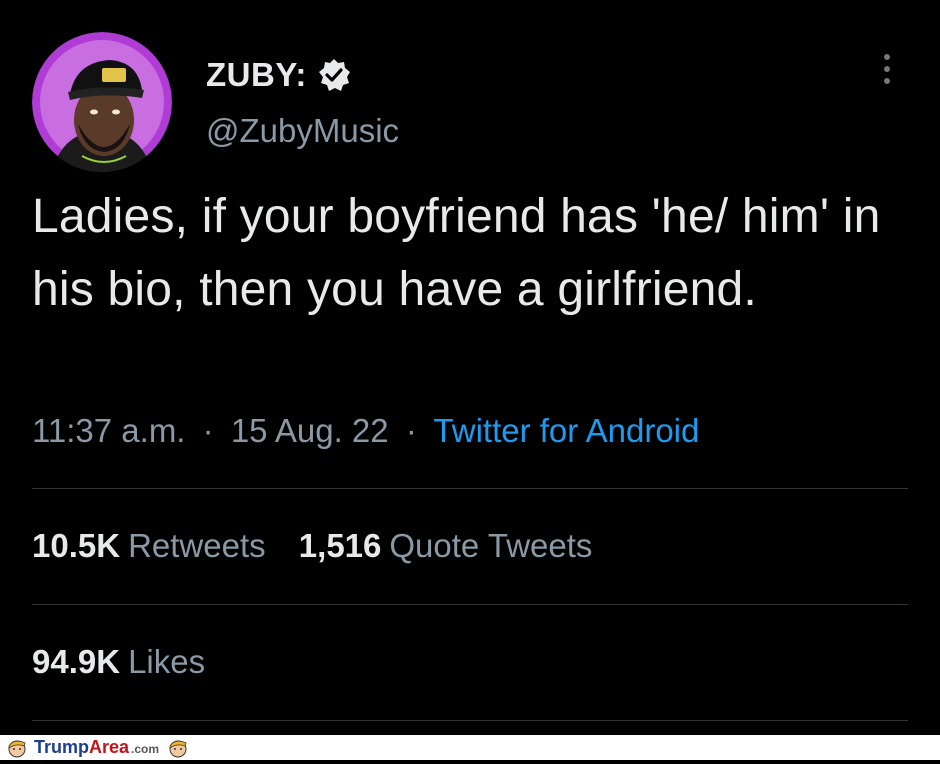 Image resolution: width=940 pixels, height=764 pixels. Describe the element at coordinates (887, 74) in the screenshot. I see `more-options-icon` at that location.